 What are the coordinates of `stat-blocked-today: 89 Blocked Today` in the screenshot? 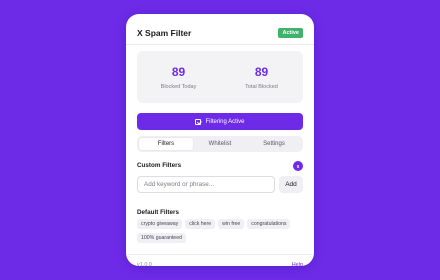 It's located at (178, 77).